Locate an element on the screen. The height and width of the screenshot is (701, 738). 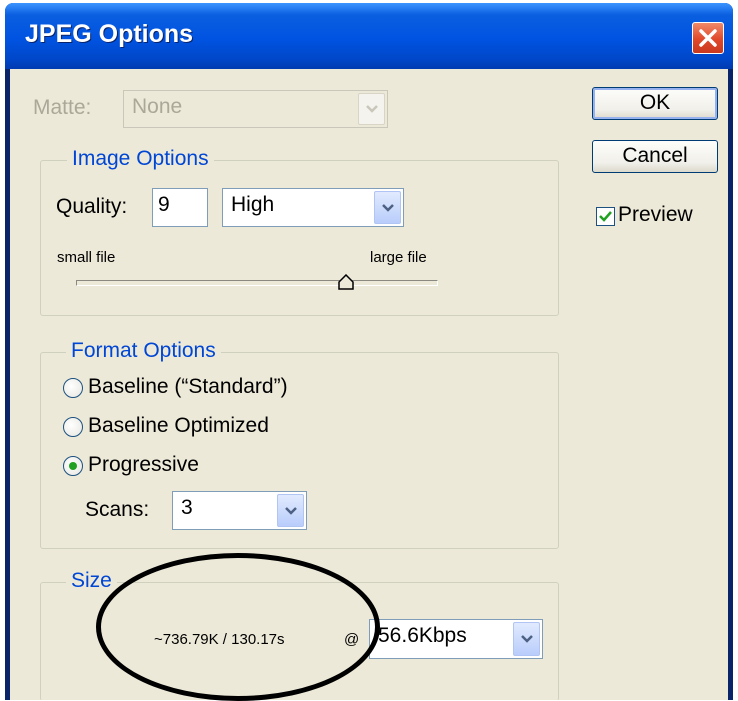
close-button is located at coordinates (708, 38).